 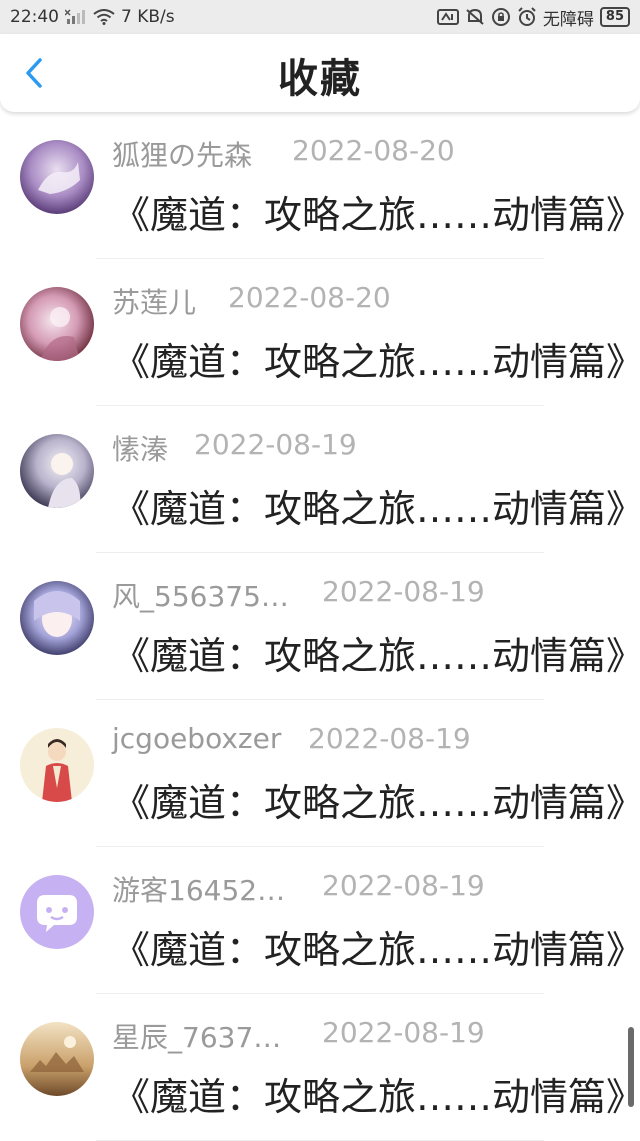 What do you see at coordinates (140, 449) in the screenshot?
I see `username: 愫溱` at bounding box center [140, 449].